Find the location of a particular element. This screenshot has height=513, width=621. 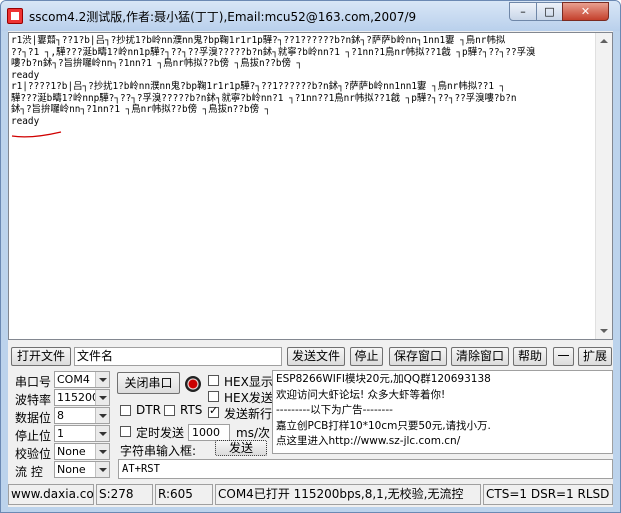

status-received-count: R:605 is located at coordinates (184, 494).